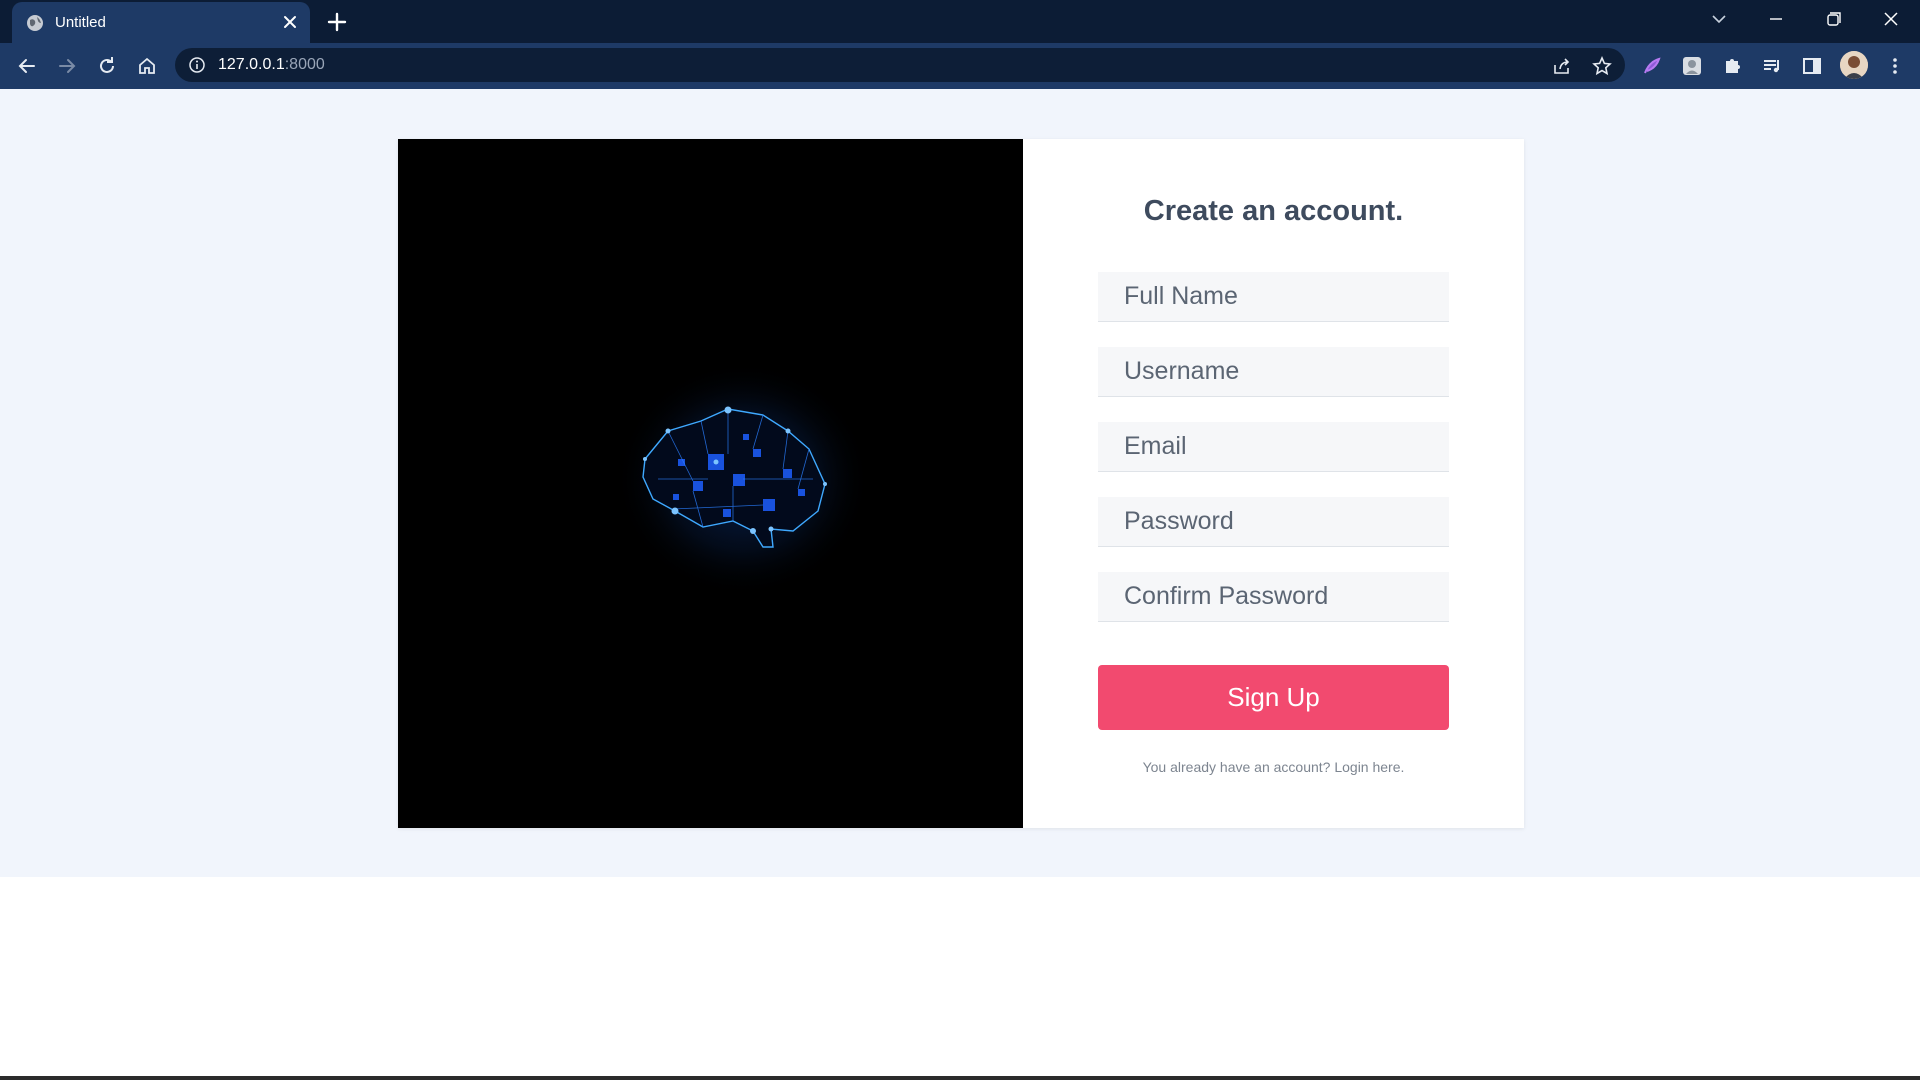 The width and height of the screenshot is (1920, 1080). What do you see at coordinates (161, 22) in the screenshot?
I see `browser-tab: Untitled` at bounding box center [161, 22].